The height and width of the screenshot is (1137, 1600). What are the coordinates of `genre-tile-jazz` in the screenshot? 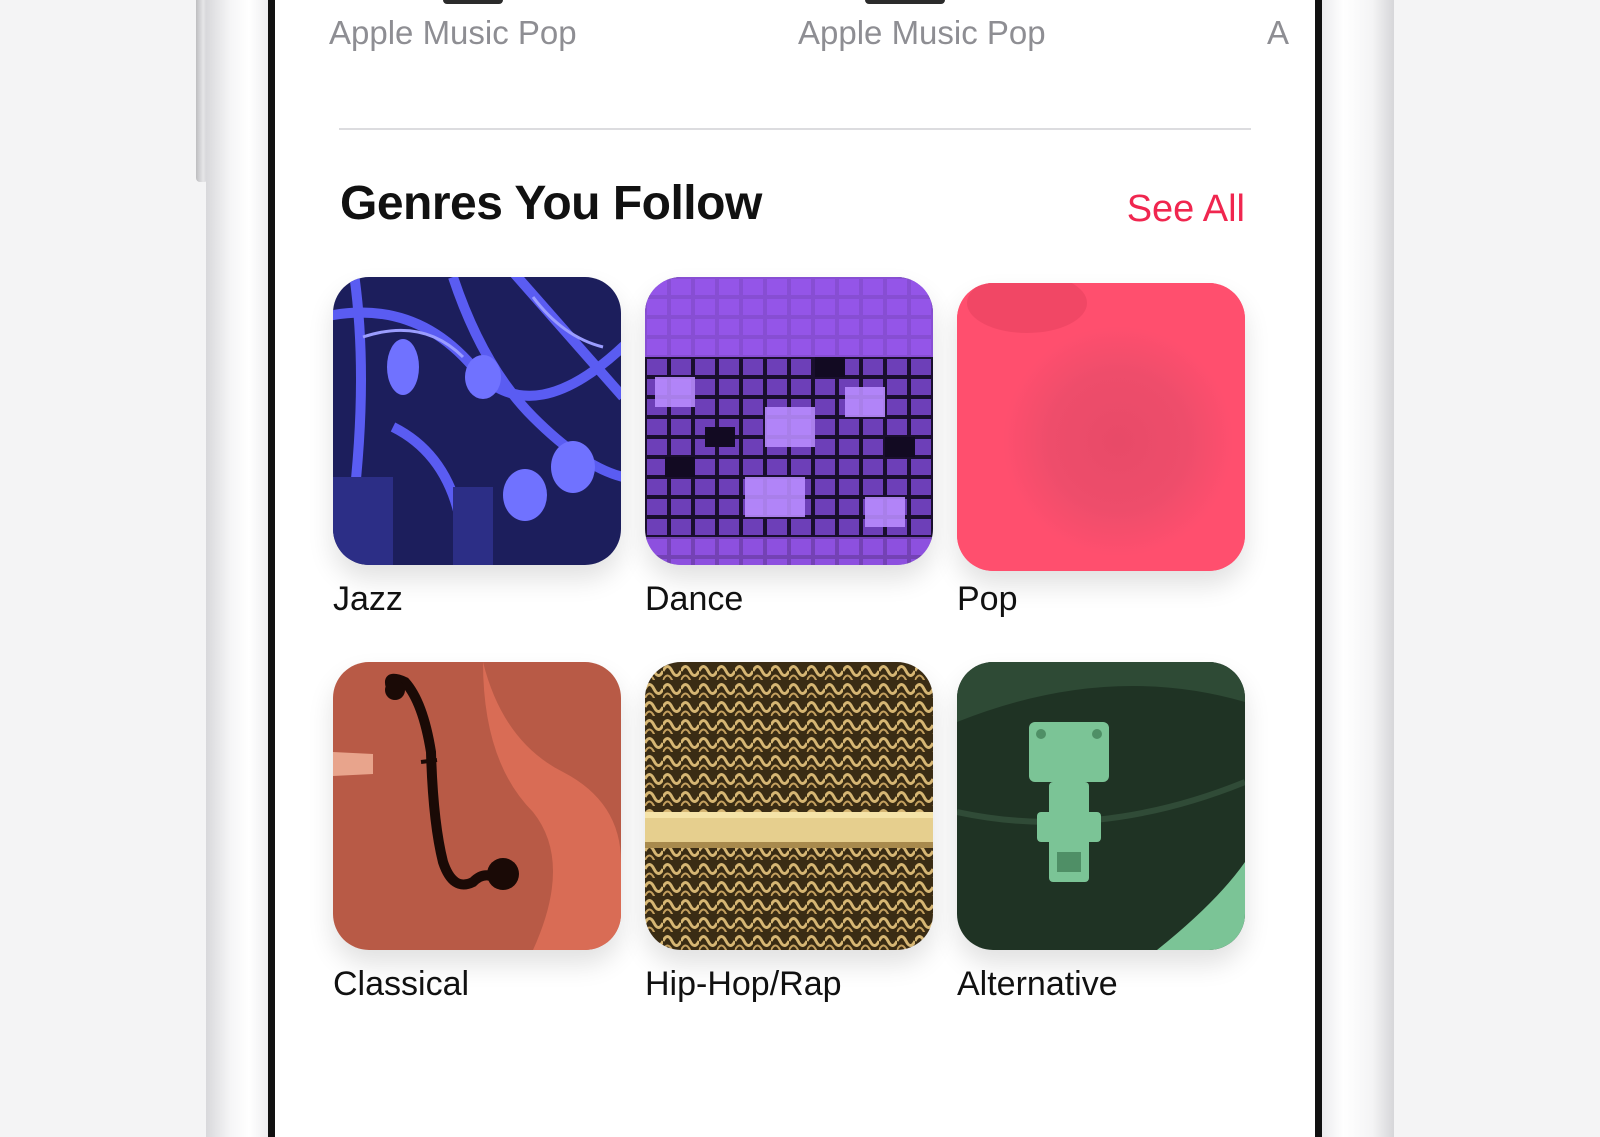 It's located at (477, 421).